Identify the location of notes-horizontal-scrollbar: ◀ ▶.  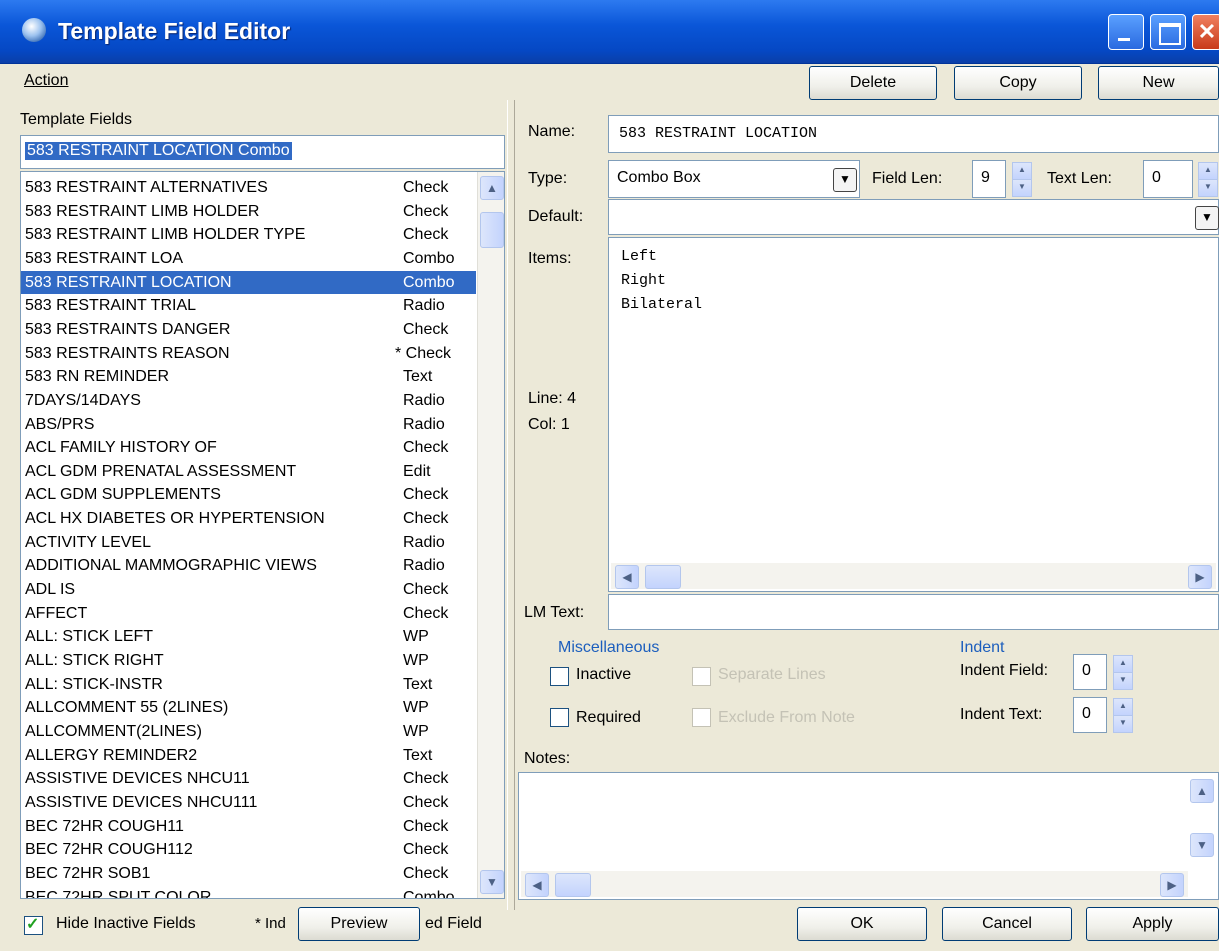
(854, 884).